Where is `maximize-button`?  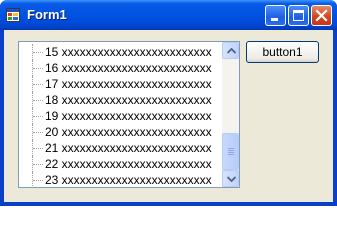 maximize-button is located at coordinates (298, 15).